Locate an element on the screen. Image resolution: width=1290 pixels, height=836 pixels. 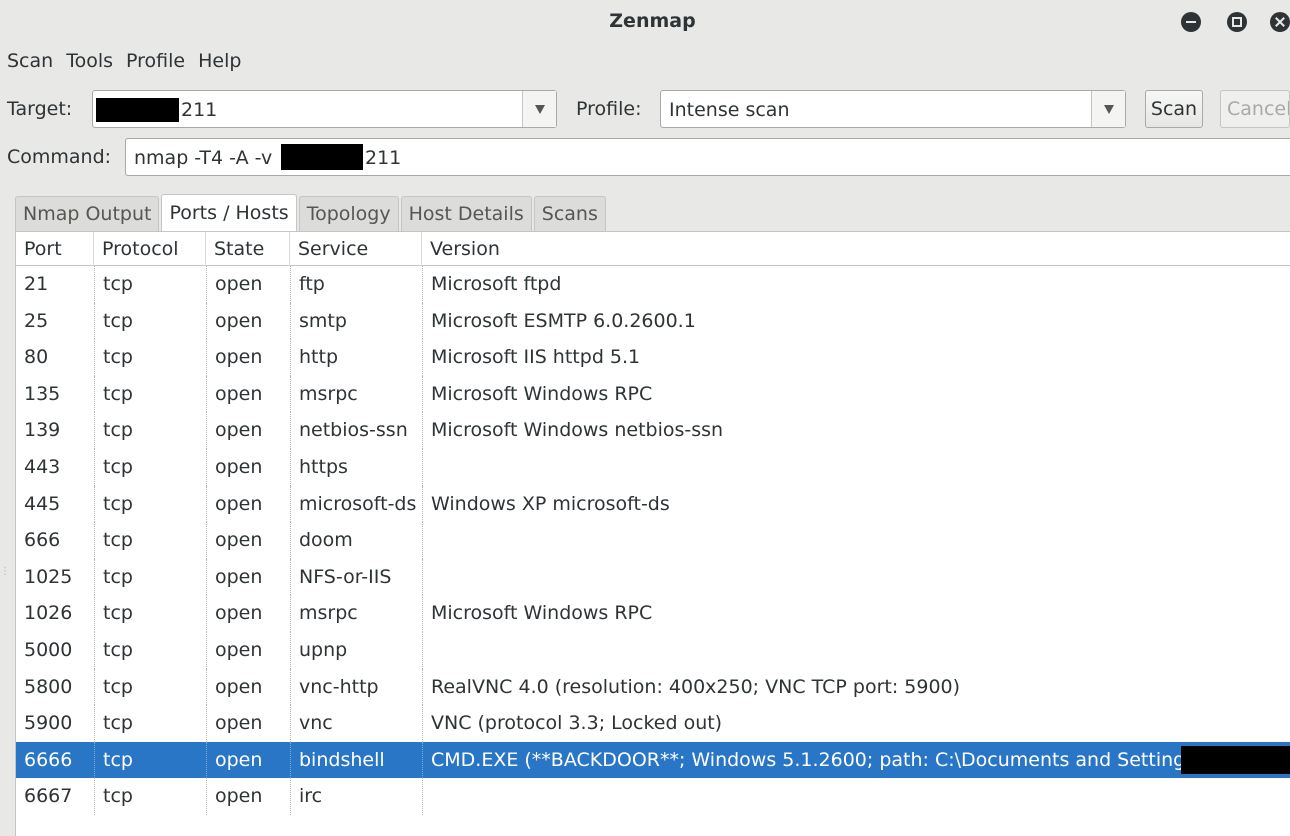
table-row: 1025 tcp open NFS-or-IIS is located at coordinates (653, 577).